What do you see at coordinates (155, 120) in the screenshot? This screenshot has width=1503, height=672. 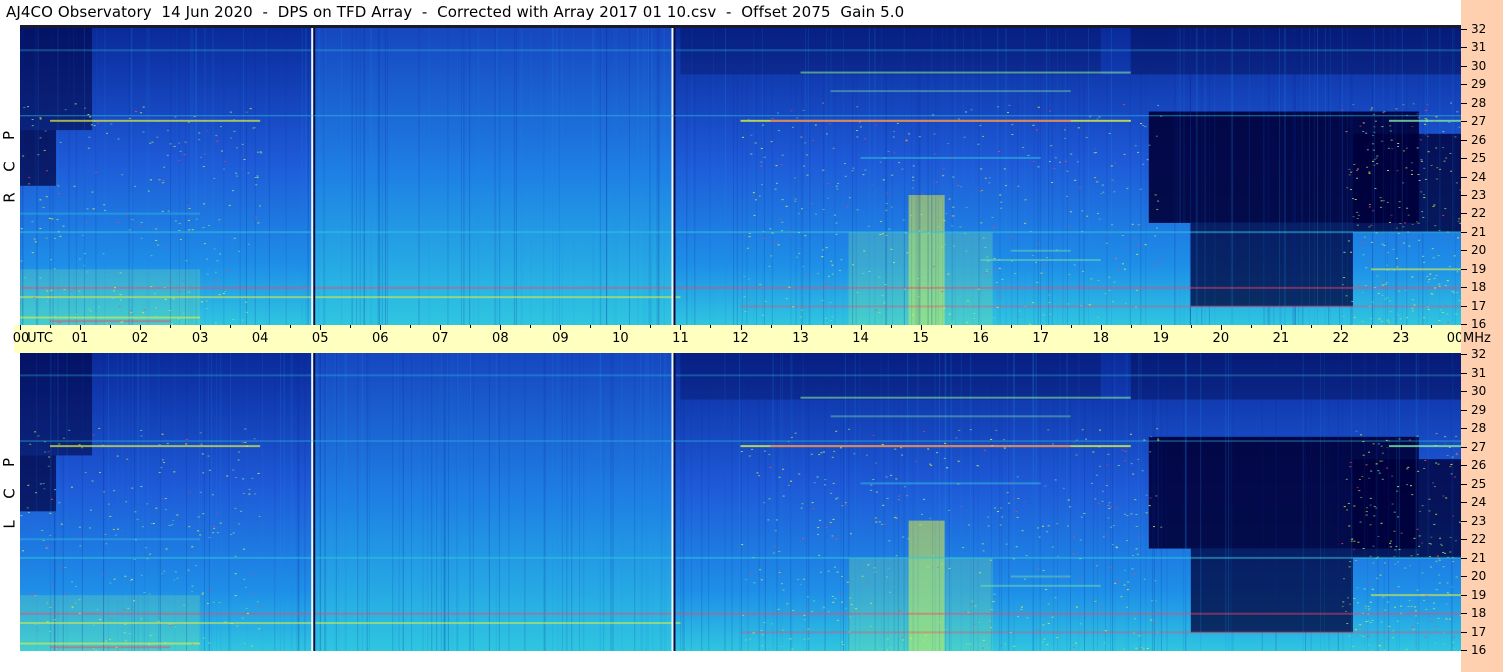 I see `rfi-band` at bounding box center [155, 120].